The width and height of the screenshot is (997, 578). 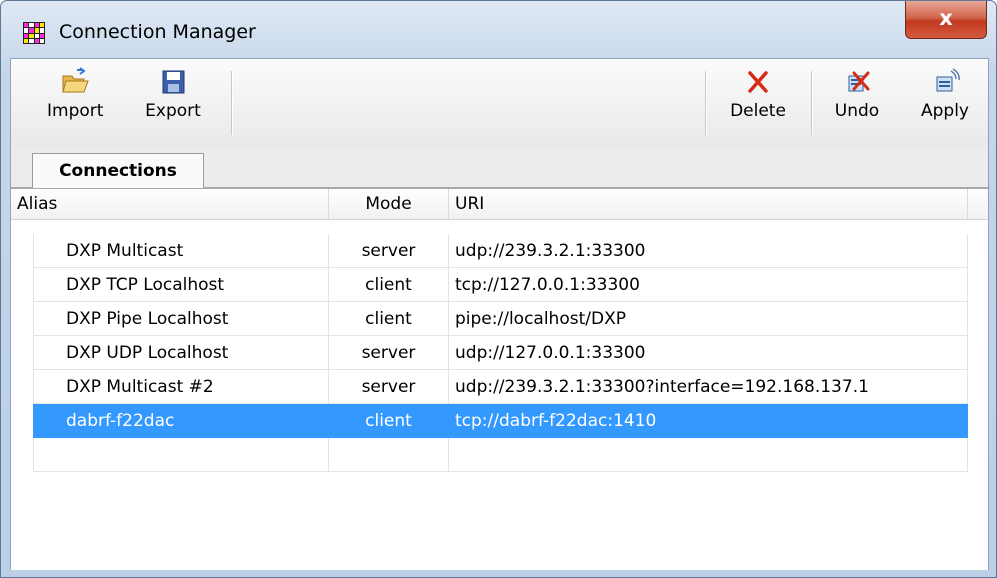 I want to click on window-title: Connection Manager, so click(x=157, y=32).